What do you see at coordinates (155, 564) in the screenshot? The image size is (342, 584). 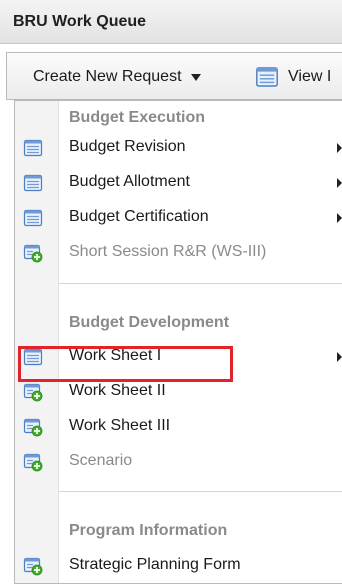 I see `menu-item-label: Strategic Planning Form` at bounding box center [155, 564].